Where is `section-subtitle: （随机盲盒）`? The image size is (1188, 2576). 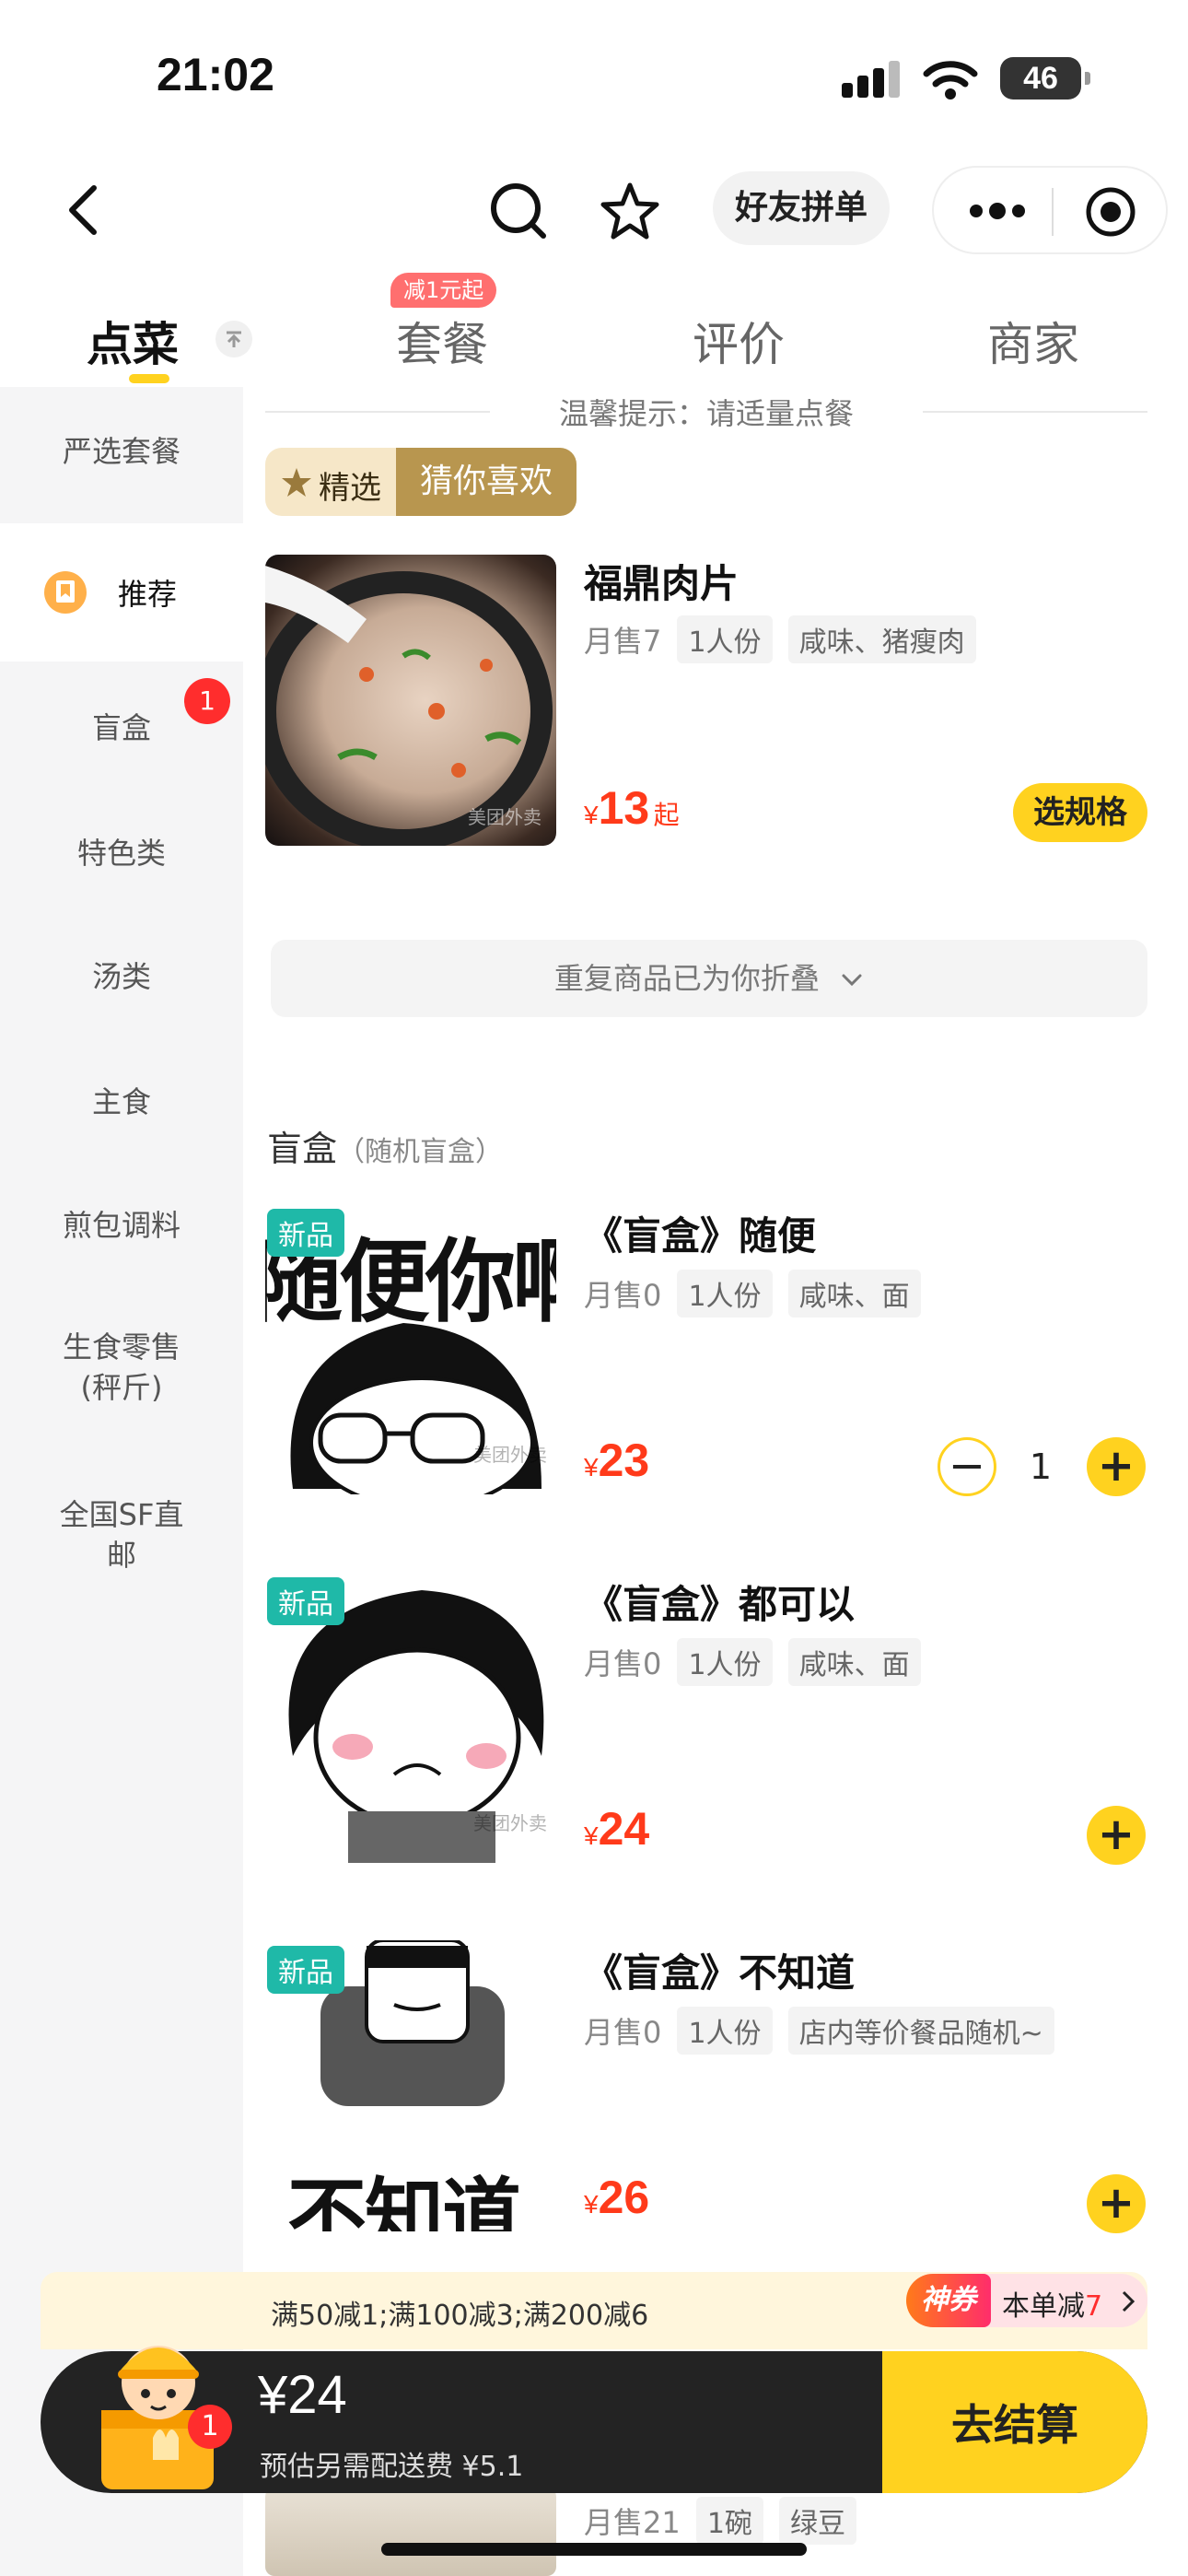
section-subtitle: （随机盲盒） is located at coordinates (420, 1152).